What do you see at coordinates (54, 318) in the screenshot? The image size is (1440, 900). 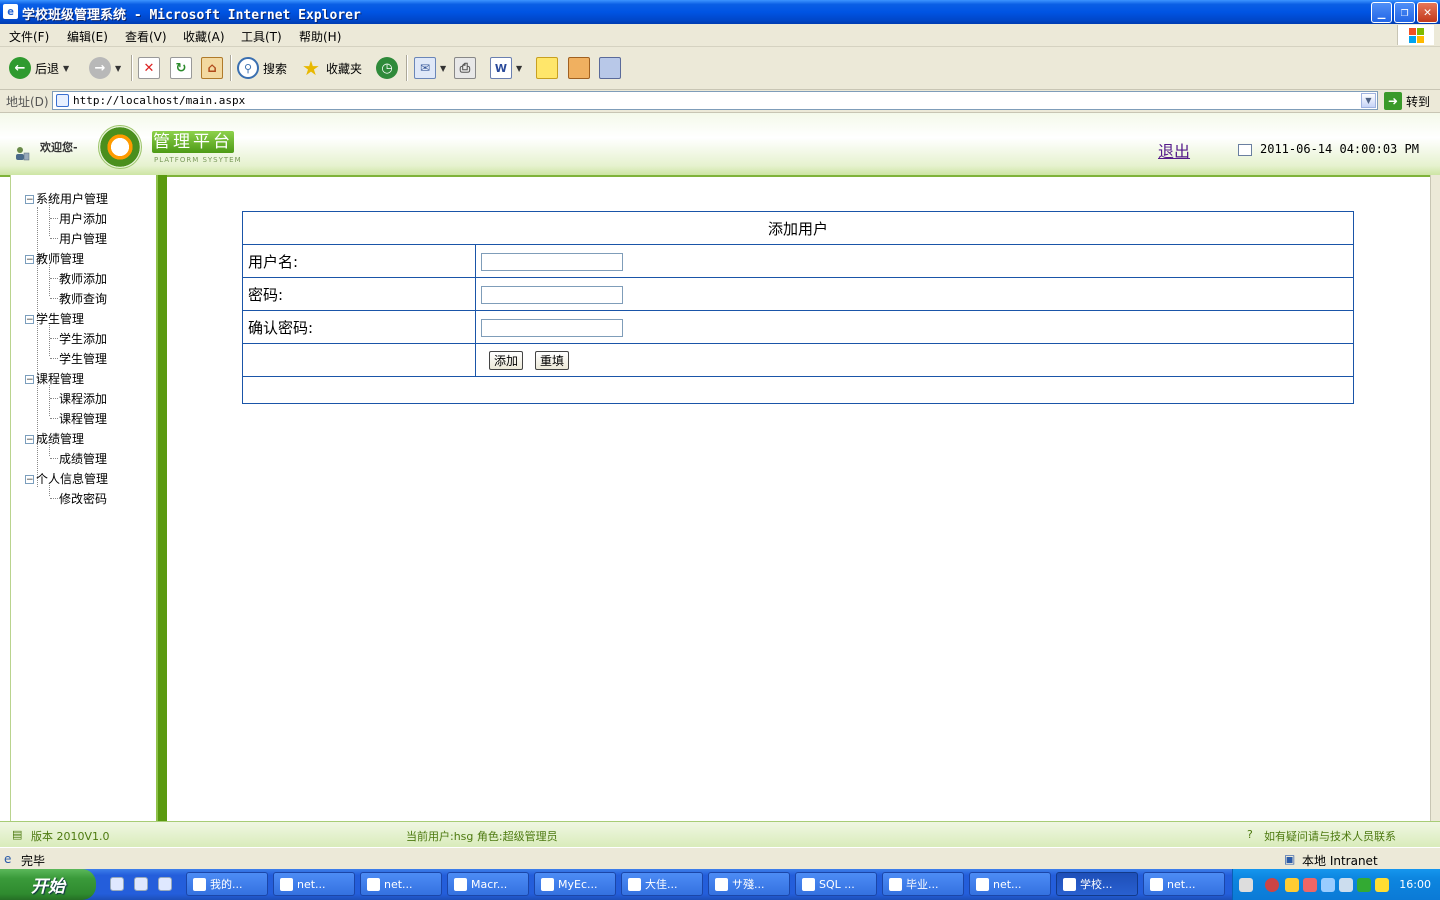 I see `tree-node-students: − 学生管理` at bounding box center [54, 318].